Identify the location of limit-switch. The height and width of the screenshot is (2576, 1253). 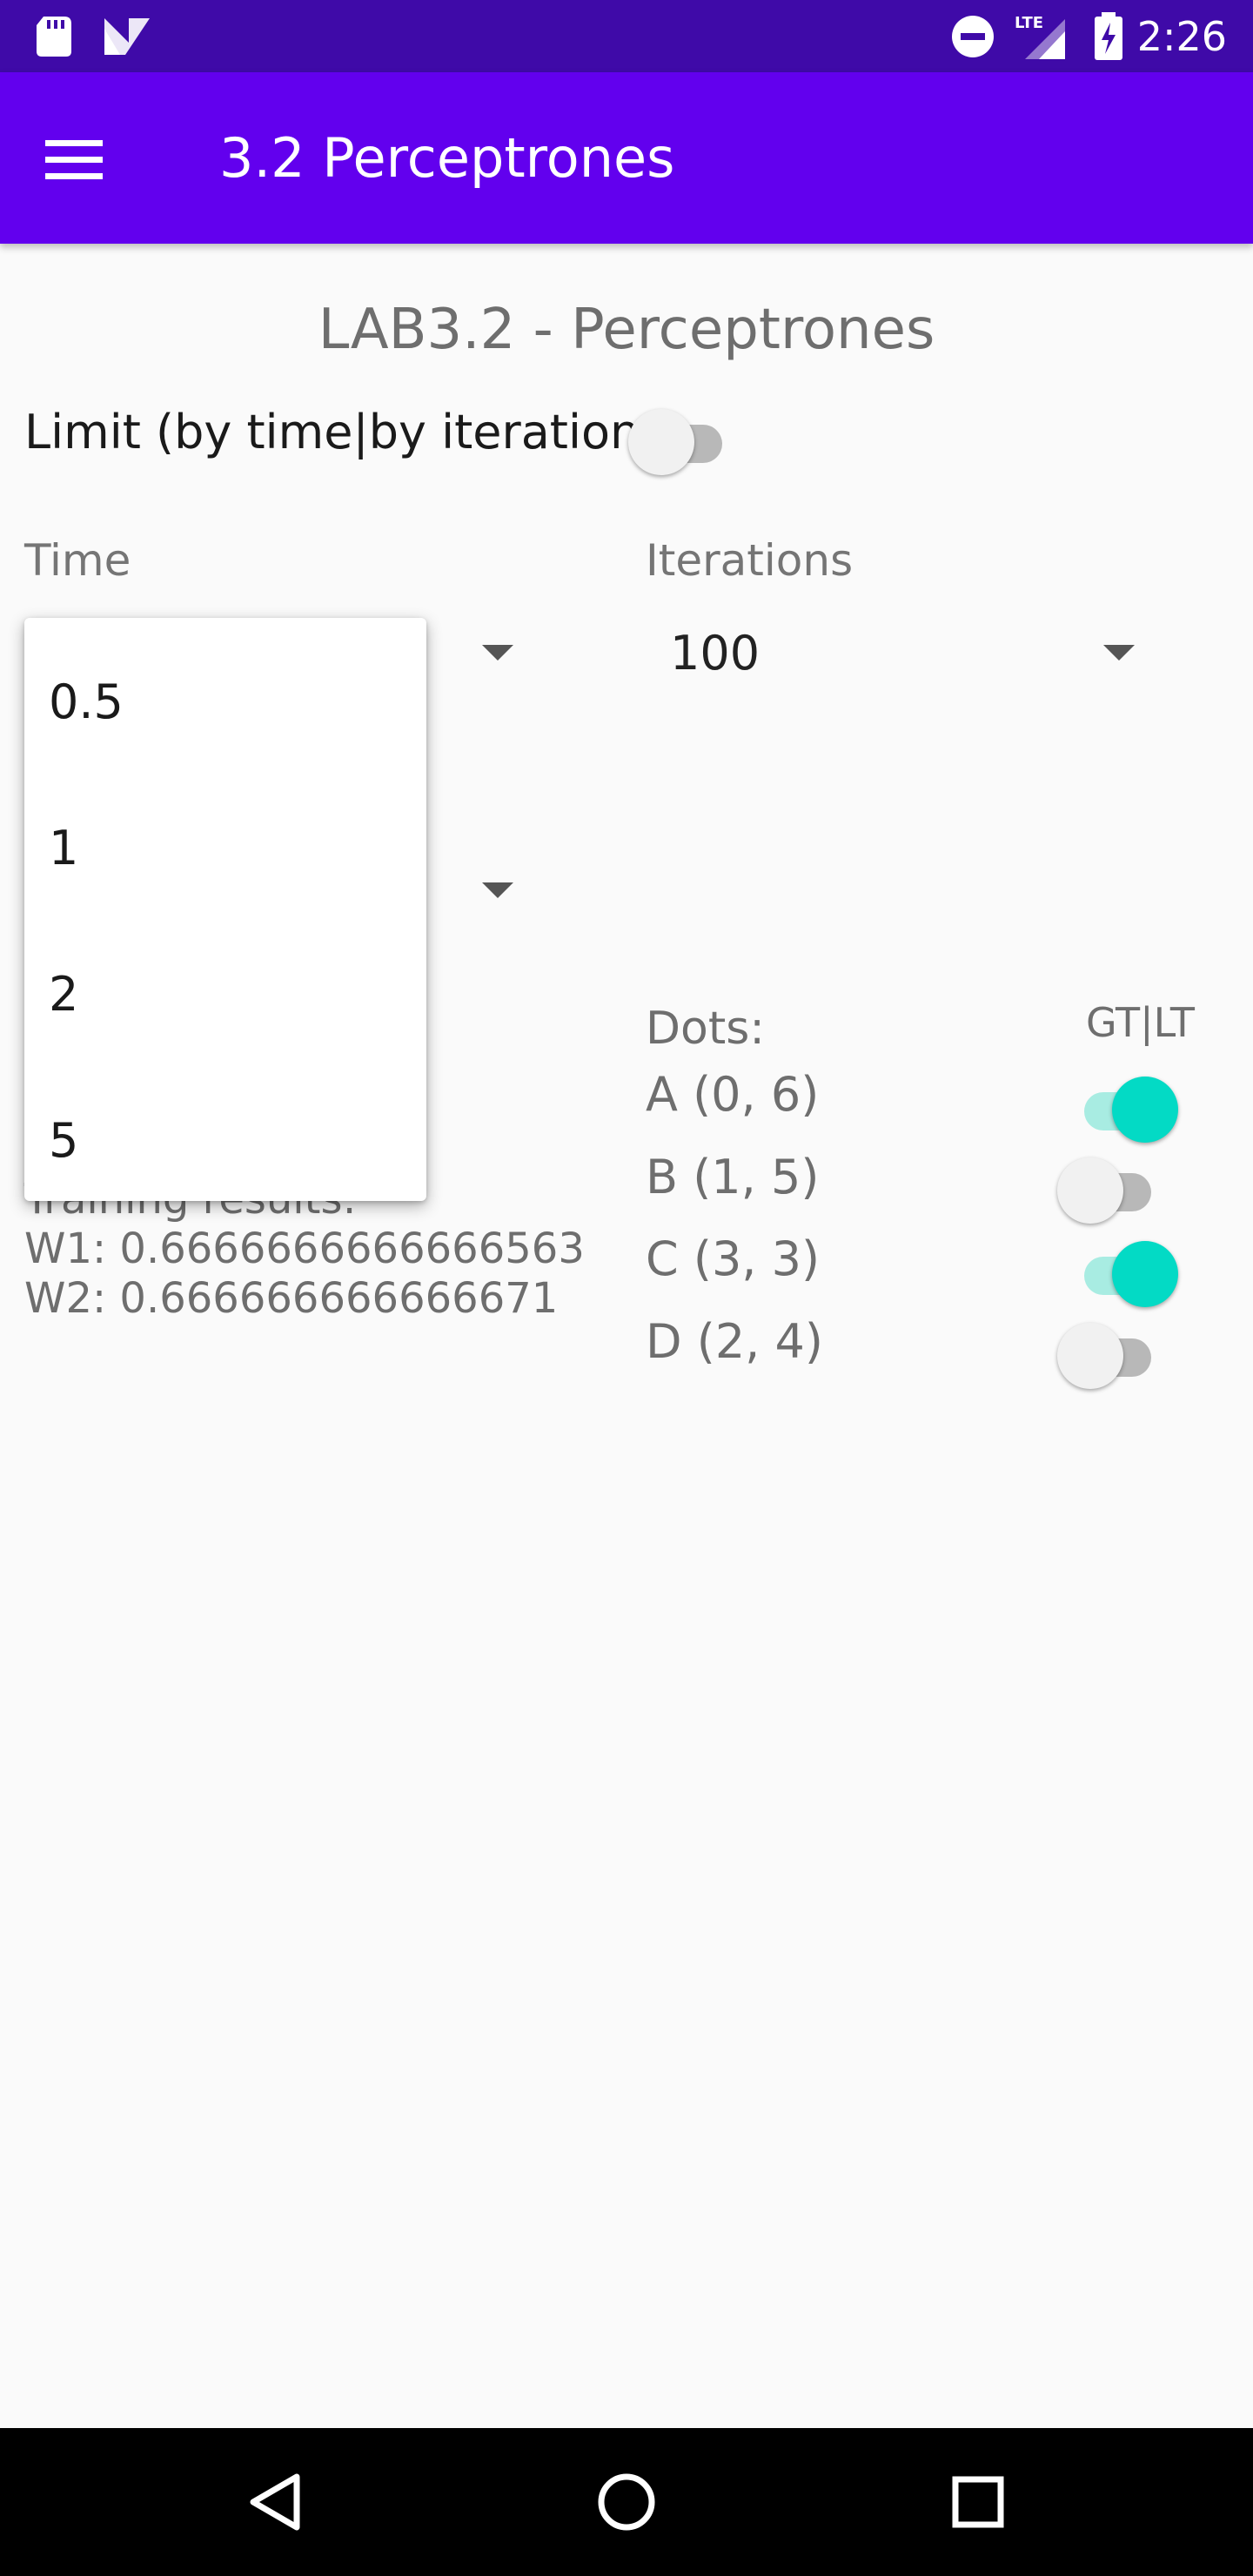
(680, 444).